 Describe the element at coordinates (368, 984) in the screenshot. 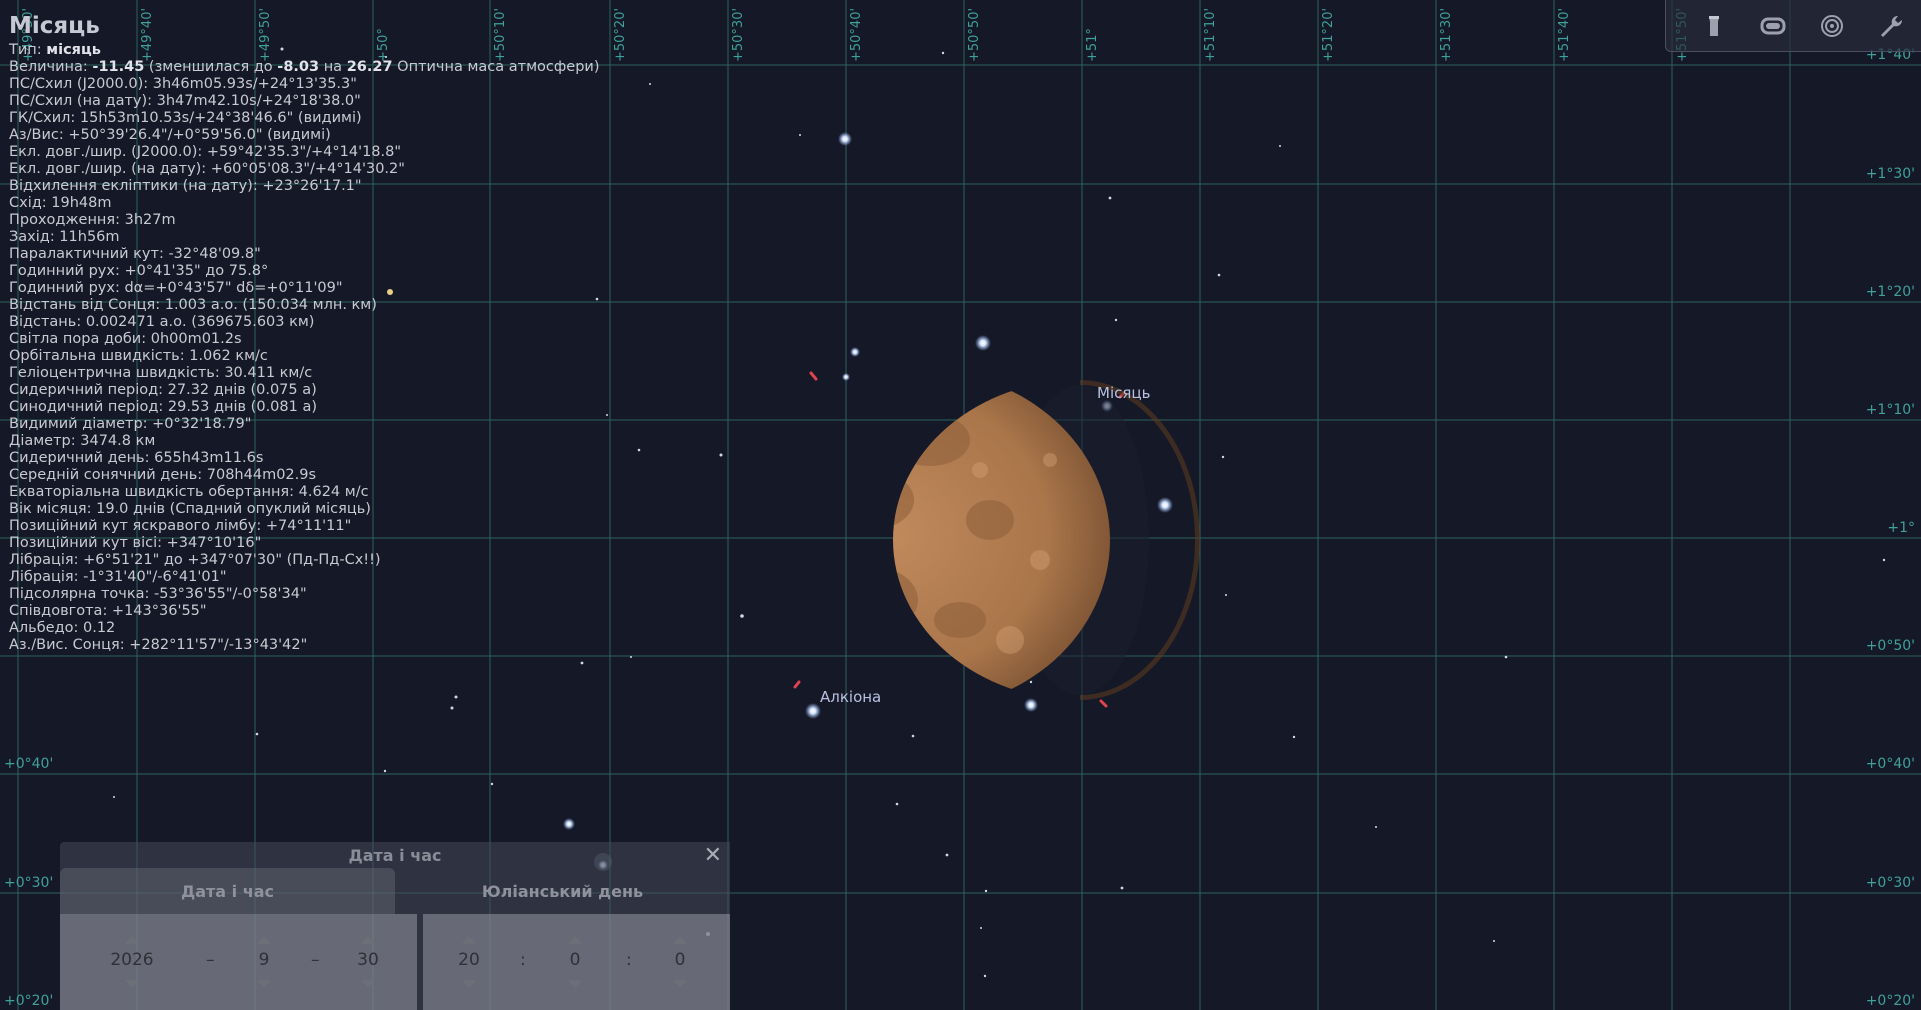

I see `day-down-arrow` at that location.